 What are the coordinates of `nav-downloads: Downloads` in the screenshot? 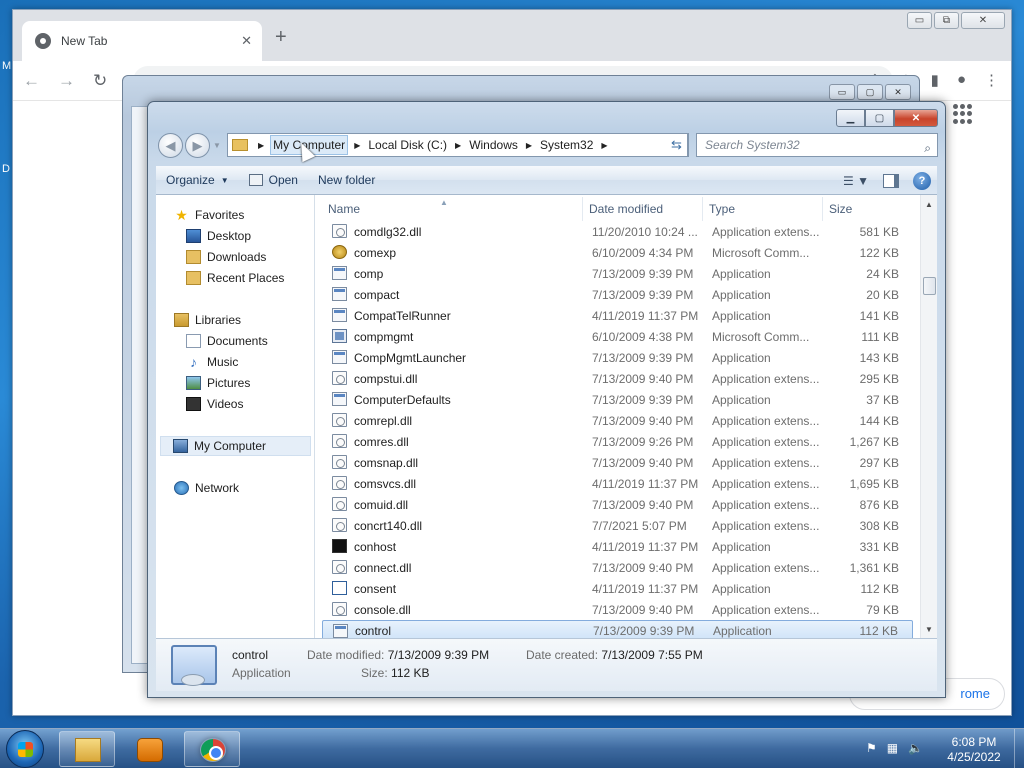 It's located at (226, 257).